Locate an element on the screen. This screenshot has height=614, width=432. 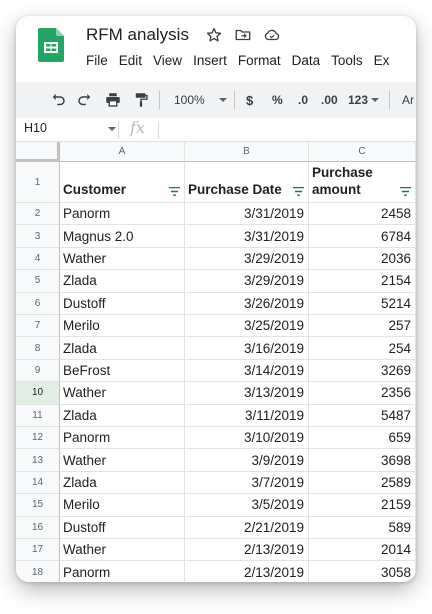
row-number: 16 is located at coordinates (38, 527).